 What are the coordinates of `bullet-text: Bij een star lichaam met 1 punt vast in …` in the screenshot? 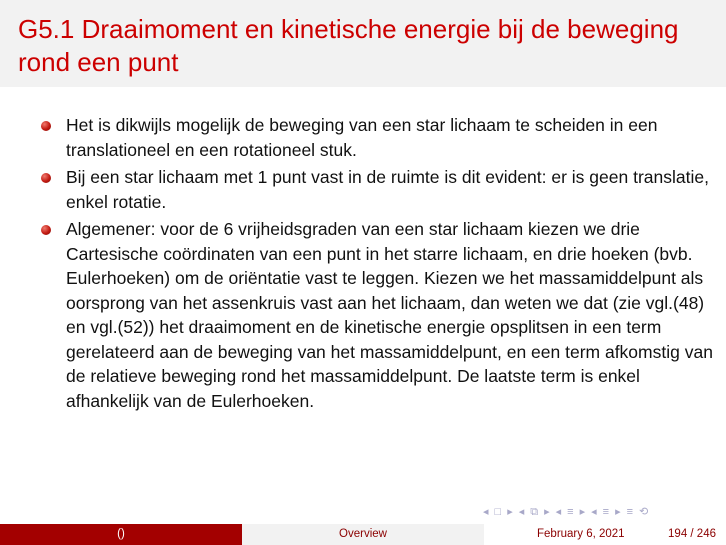 It's located at (387, 189).